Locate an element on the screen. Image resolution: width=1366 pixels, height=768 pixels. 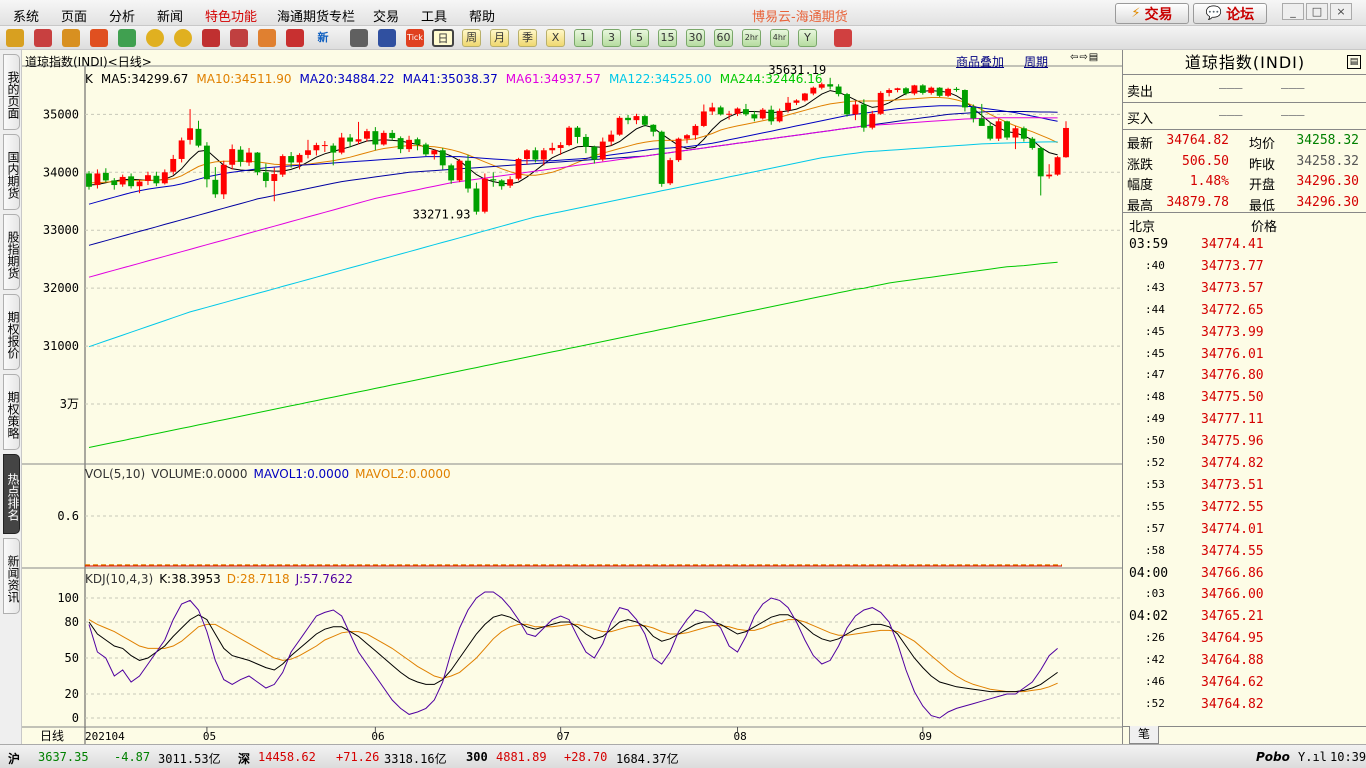
menu-trade: 交易 is located at coordinates (386, 15).